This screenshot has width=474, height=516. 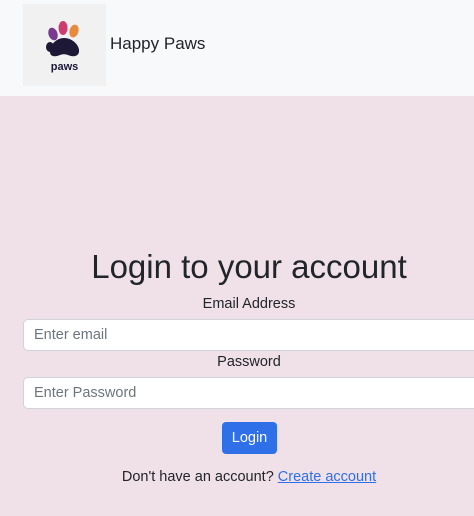 I want to click on logo-text: paws, so click(x=65, y=67).